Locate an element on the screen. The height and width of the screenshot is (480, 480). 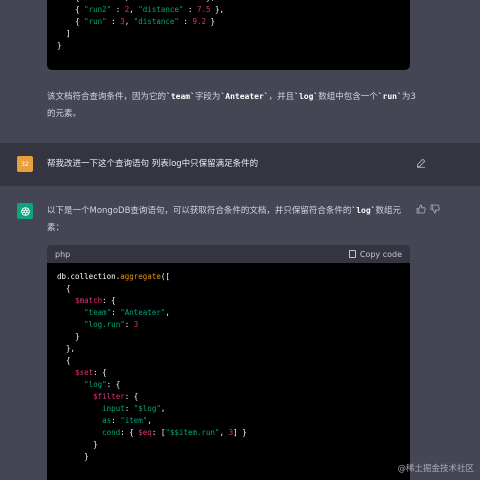
code-line: { "run" : 3, "distance" : 9.2 } is located at coordinates (228, 22).